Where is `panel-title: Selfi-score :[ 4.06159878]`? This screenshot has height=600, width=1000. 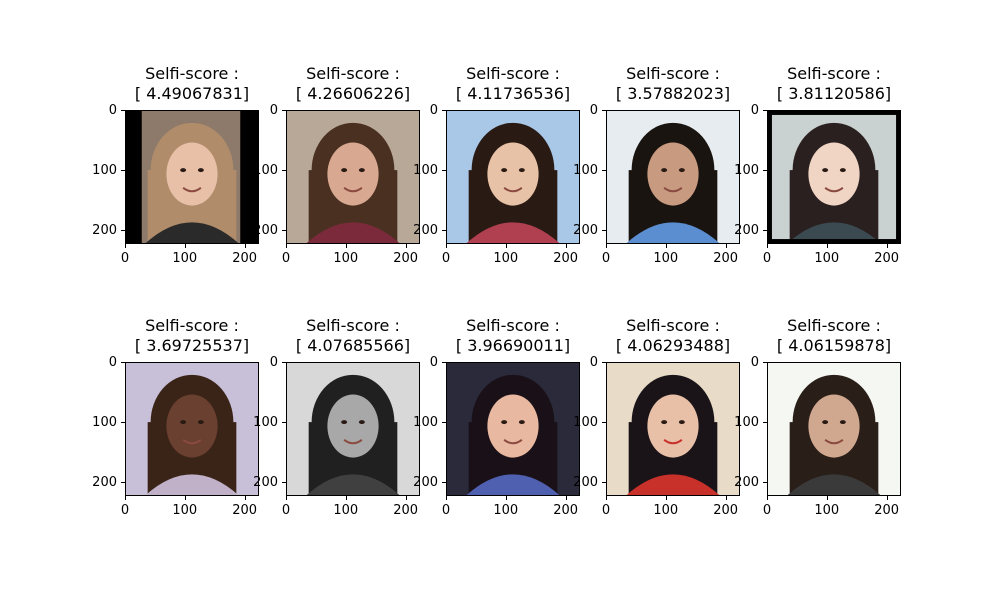
panel-title: Selfi-score :[ 4.06159878] is located at coordinates (834, 336).